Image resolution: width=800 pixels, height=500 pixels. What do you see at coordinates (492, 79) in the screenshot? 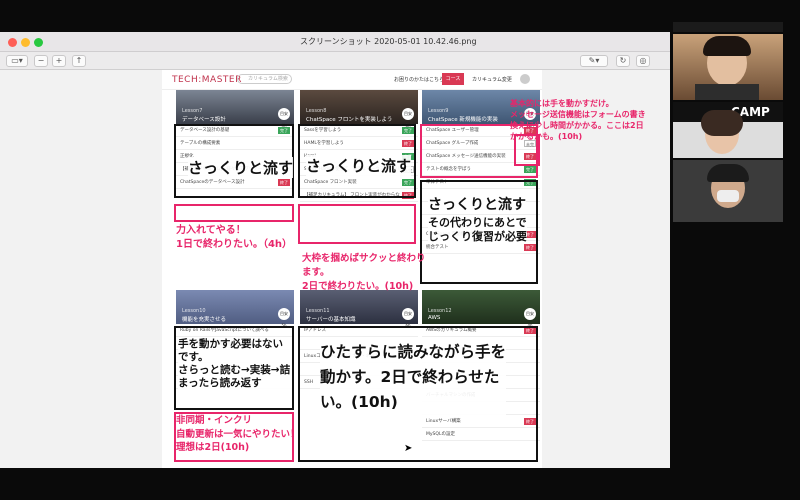
I see `nav-change-curriculum-link: カリキュラム変更` at bounding box center [492, 79].